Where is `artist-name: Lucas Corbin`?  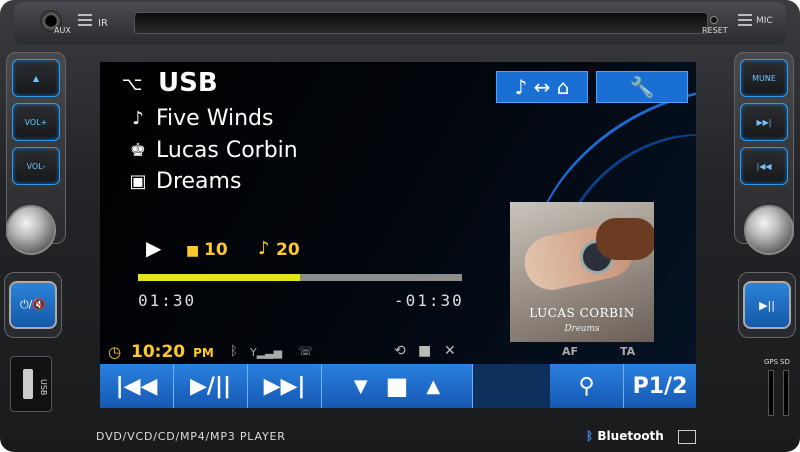
artist-name: Lucas Corbin is located at coordinates (227, 150).